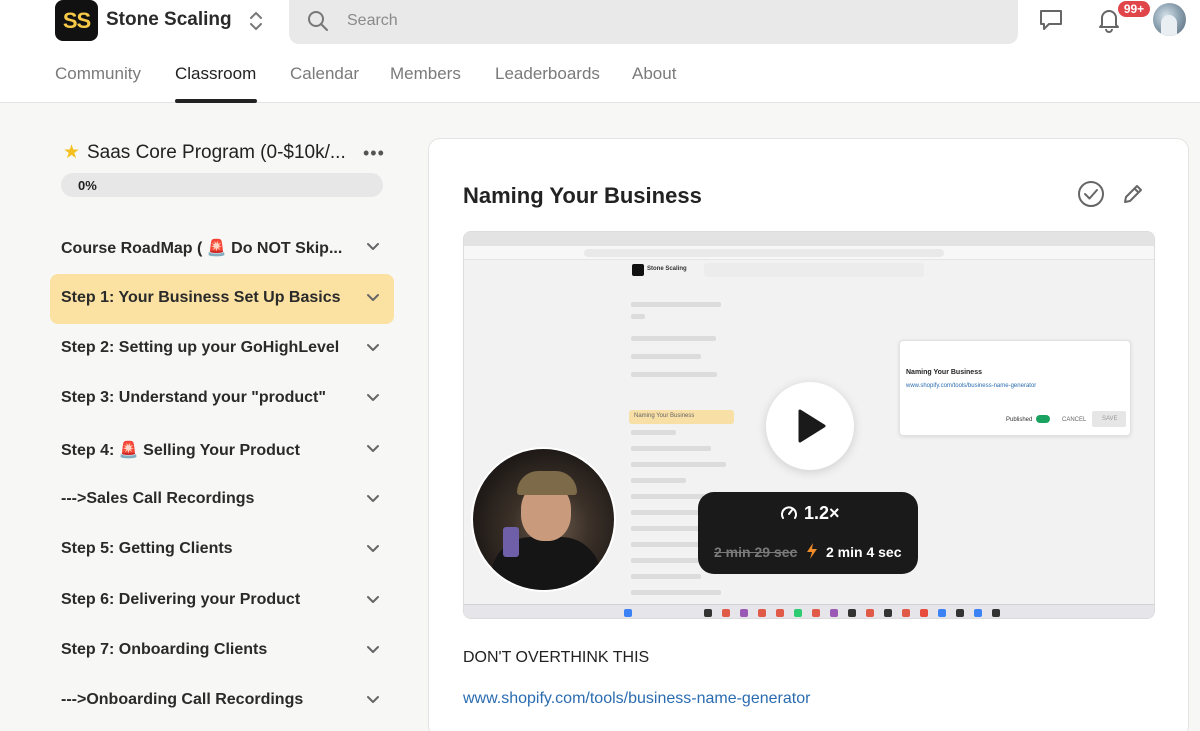 Image resolution: width=1200 pixels, height=731 pixels. What do you see at coordinates (547, 74) in the screenshot?
I see `tab-leaderboards: Leaderboards` at bounding box center [547, 74].